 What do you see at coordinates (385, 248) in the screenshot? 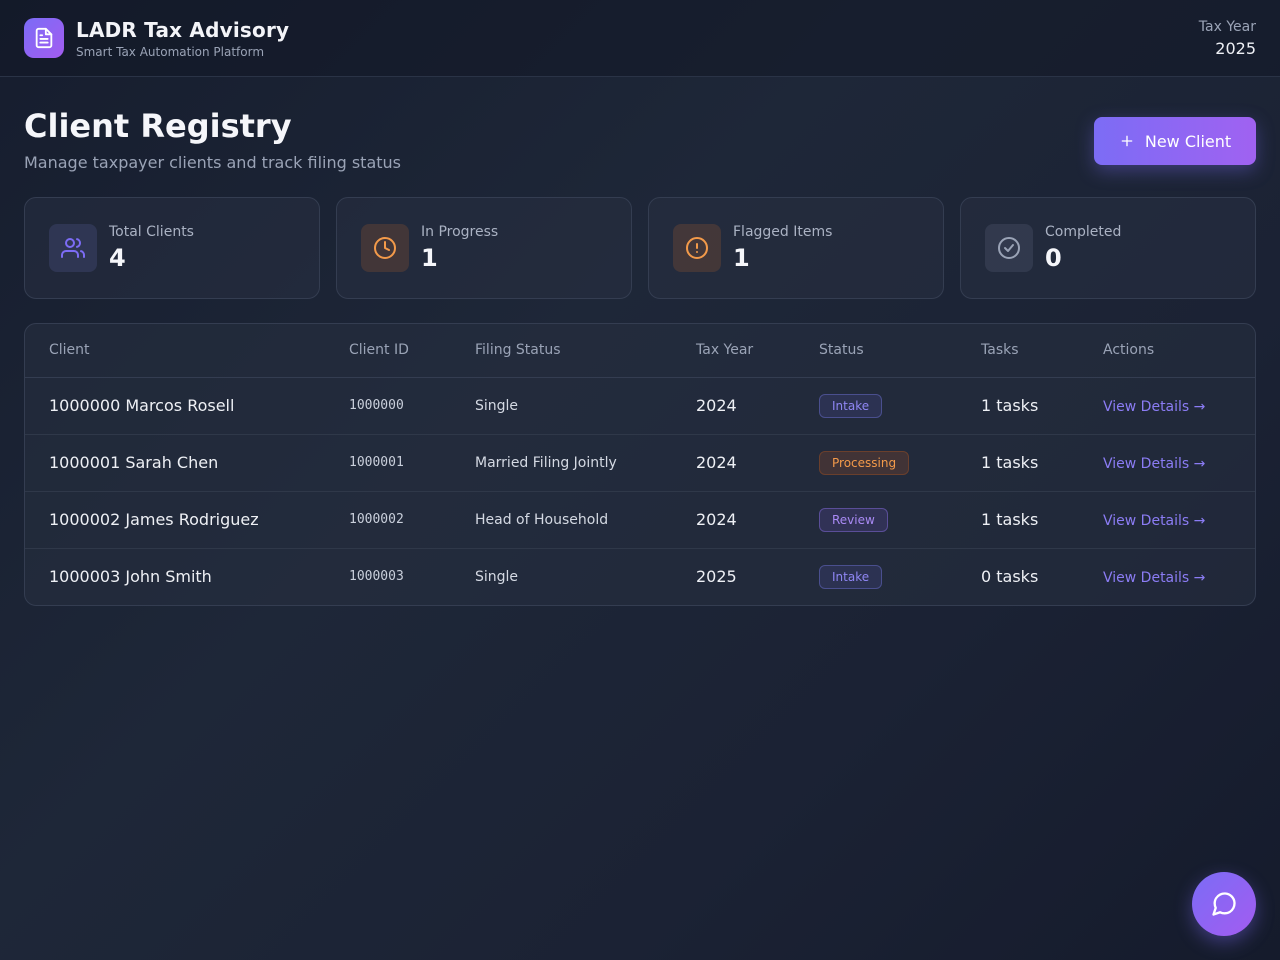
I see `clock-icon` at bounding box center [385, 248].